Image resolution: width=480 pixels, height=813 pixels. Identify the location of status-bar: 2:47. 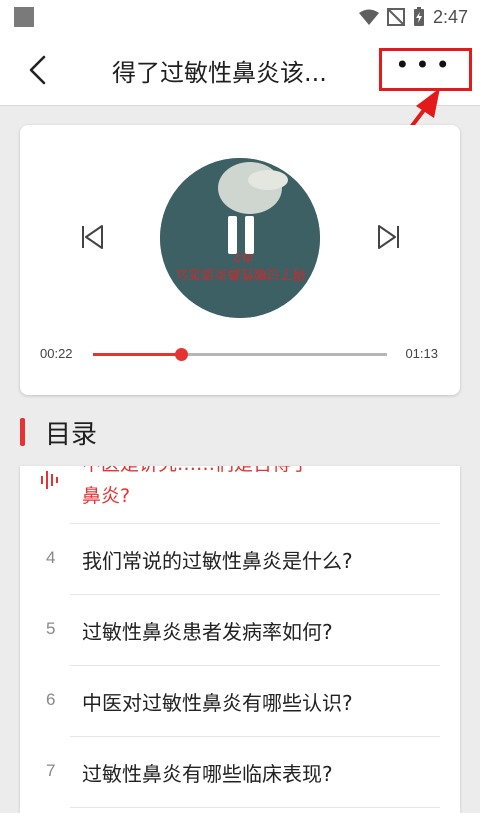
(240, 17).